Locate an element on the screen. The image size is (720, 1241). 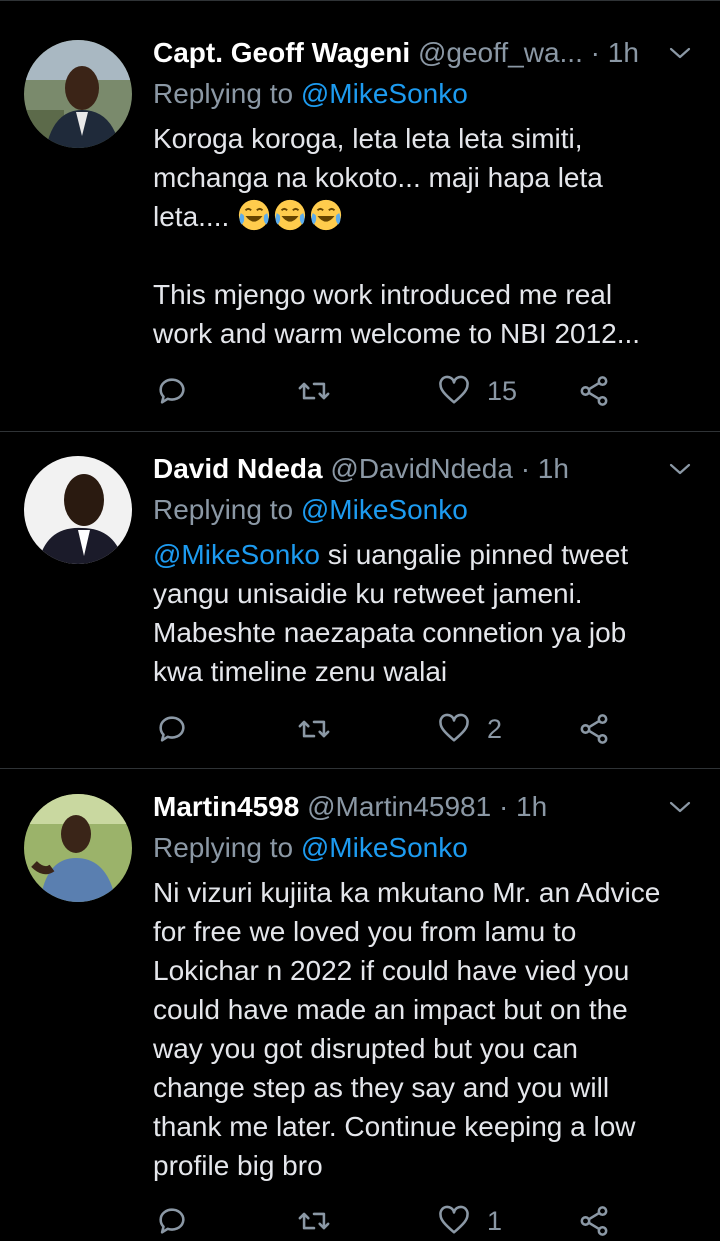
tweet-header: Capt. Geoff Wageni @geoff_wa... · 1h is located at coordinates (406, 53).